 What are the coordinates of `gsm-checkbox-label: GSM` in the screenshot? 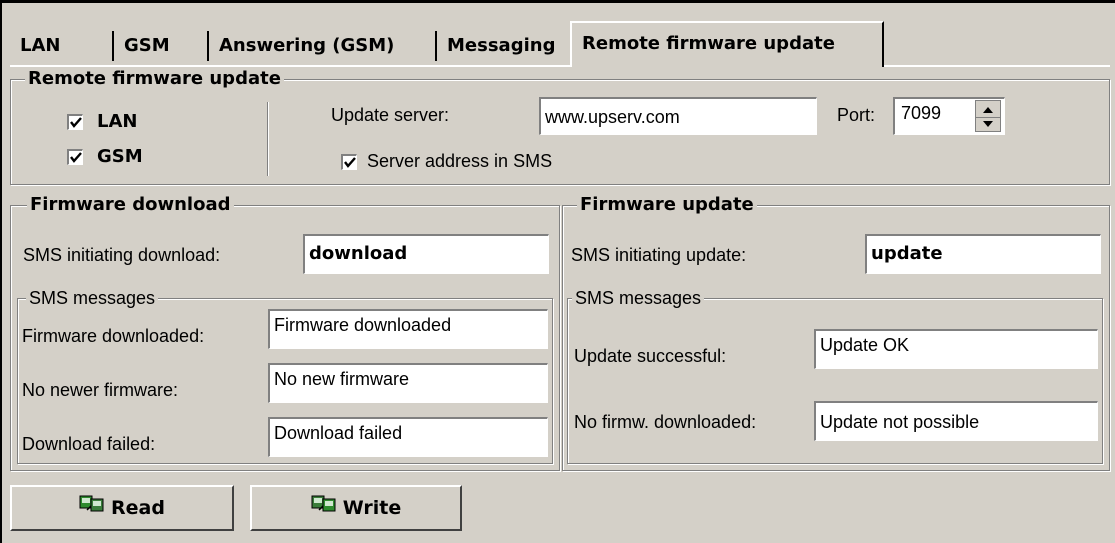 It's located at (120, 156).